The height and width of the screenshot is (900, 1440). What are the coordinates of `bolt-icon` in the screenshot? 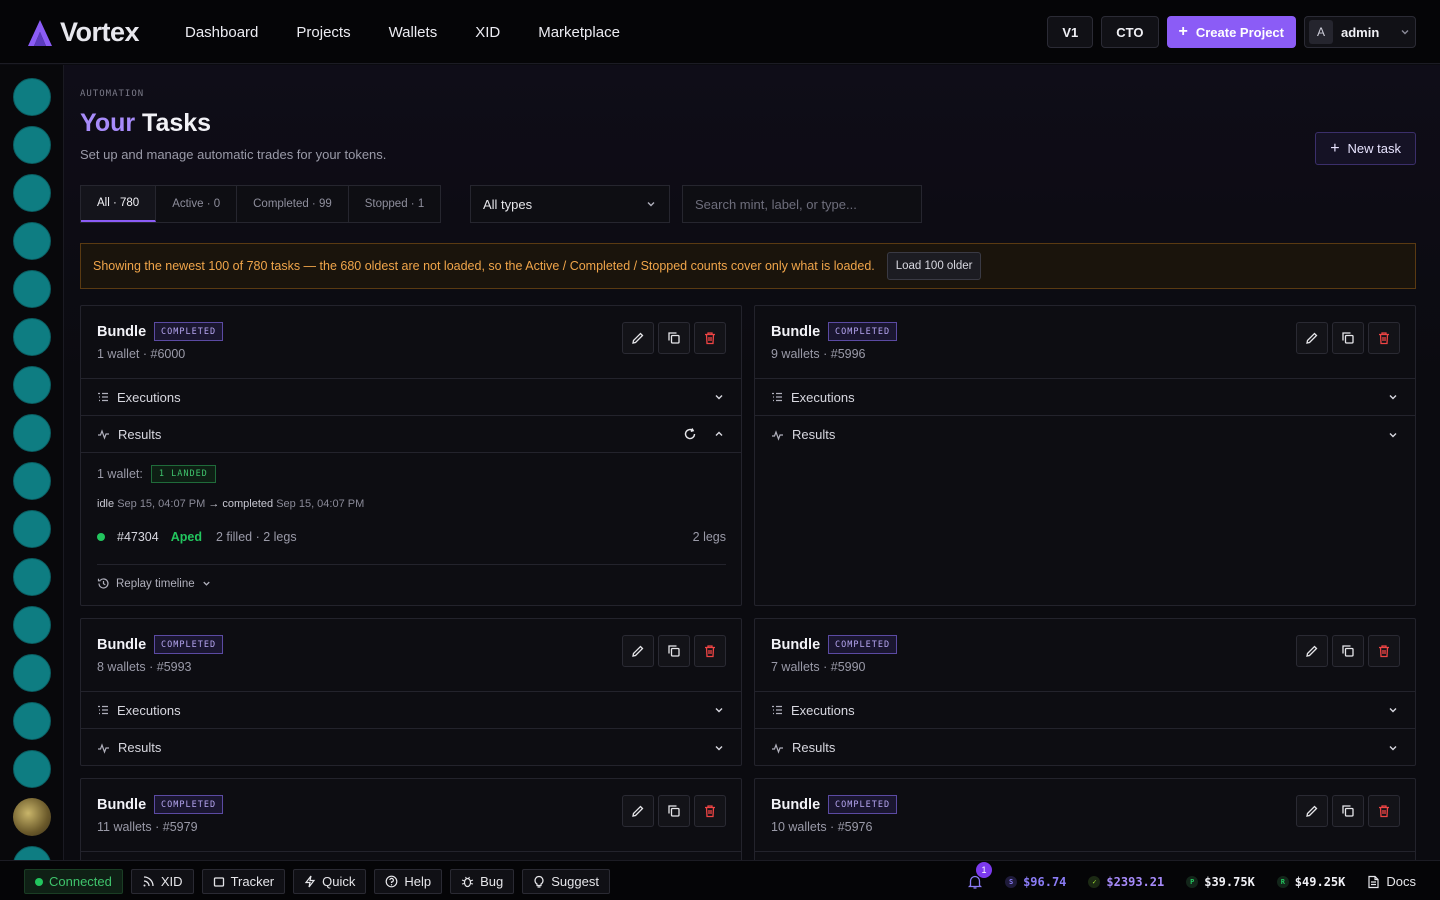 It's located at (310, 881).